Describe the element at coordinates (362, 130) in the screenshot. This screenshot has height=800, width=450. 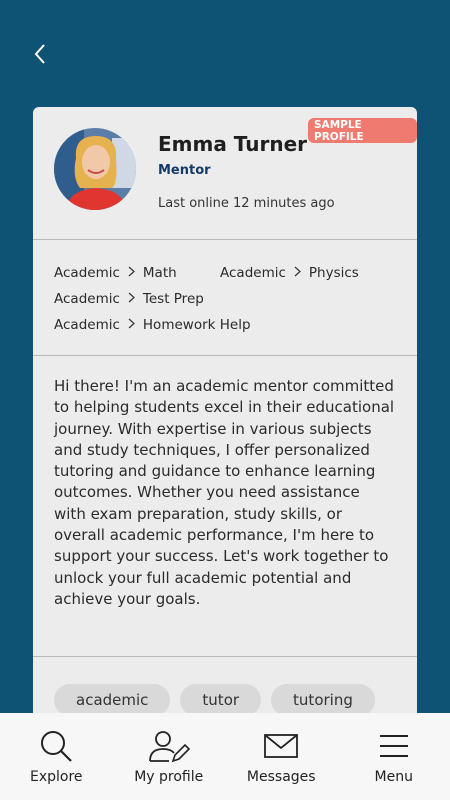
I see `sample-profile-badge: SAMPLE PROFILE` at that location.